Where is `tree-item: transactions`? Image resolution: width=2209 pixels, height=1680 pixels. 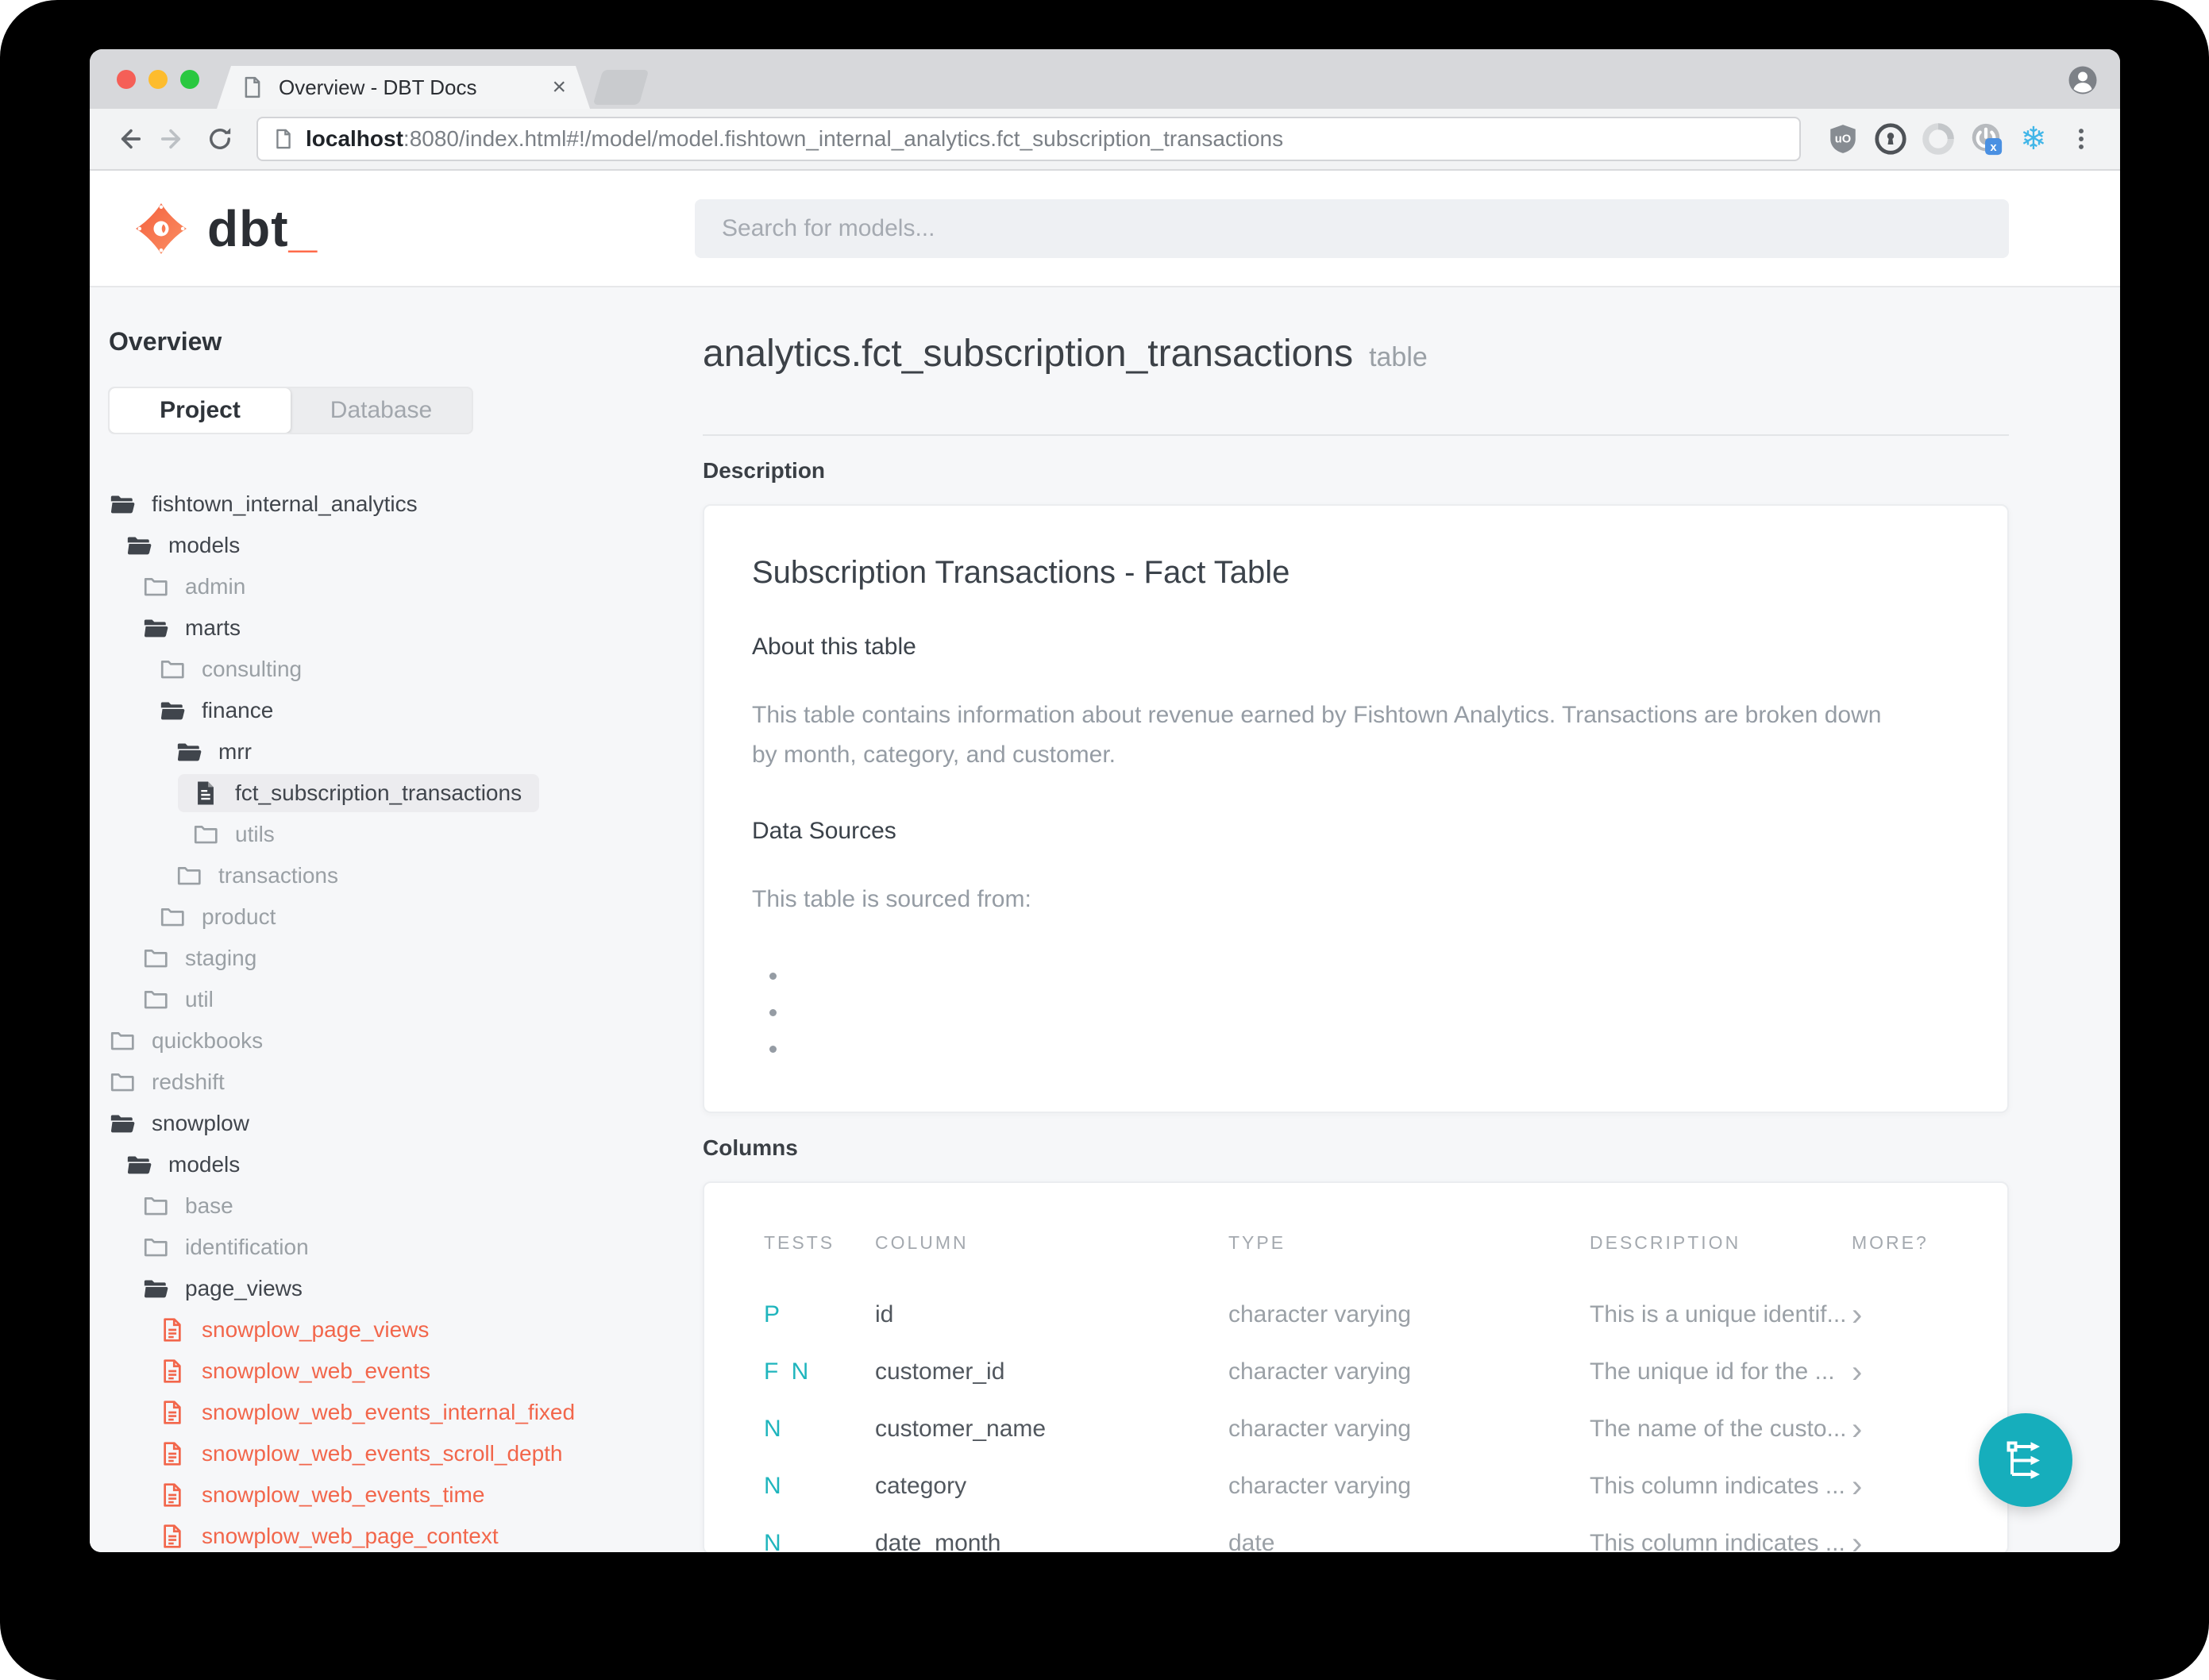 tree-item: transactions is located at coordinates (392, 876).